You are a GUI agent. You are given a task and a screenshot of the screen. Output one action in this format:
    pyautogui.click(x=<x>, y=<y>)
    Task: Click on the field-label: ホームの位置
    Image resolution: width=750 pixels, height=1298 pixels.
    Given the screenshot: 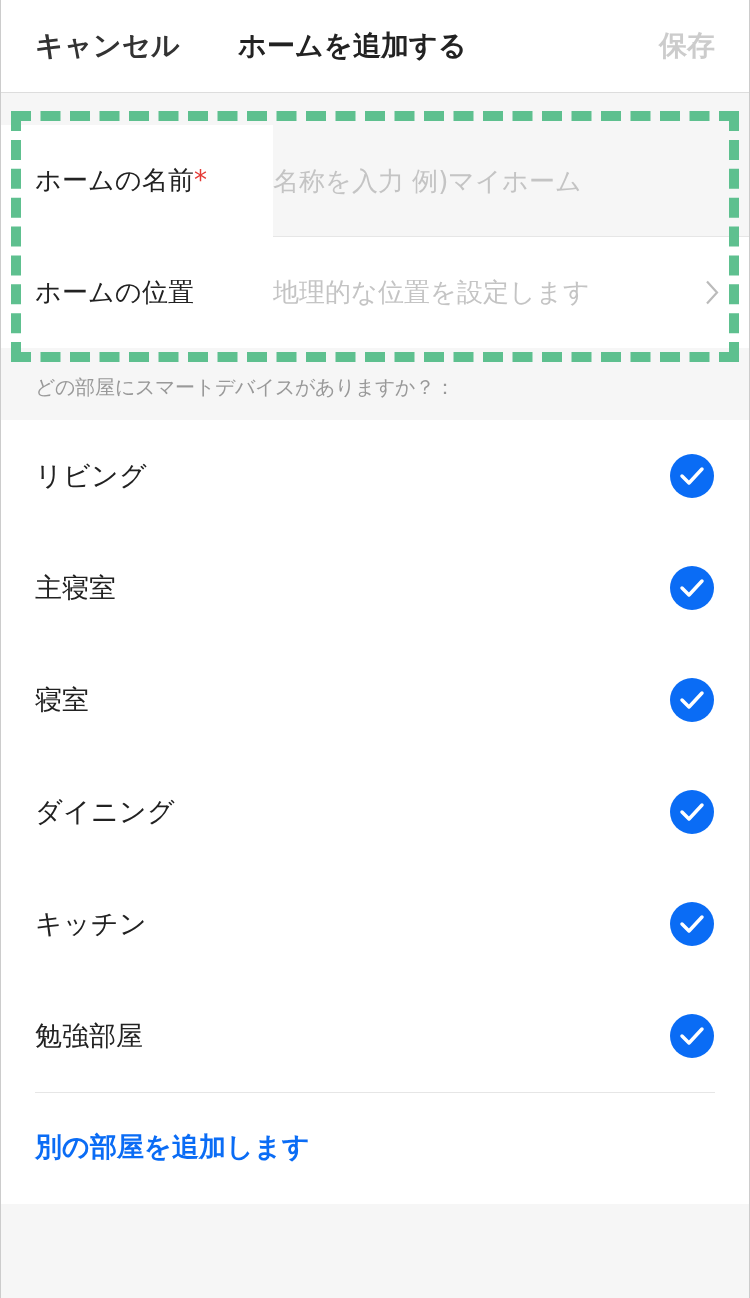 What is the action you would take?
    pyautogui.click(x=137, y=292)
    